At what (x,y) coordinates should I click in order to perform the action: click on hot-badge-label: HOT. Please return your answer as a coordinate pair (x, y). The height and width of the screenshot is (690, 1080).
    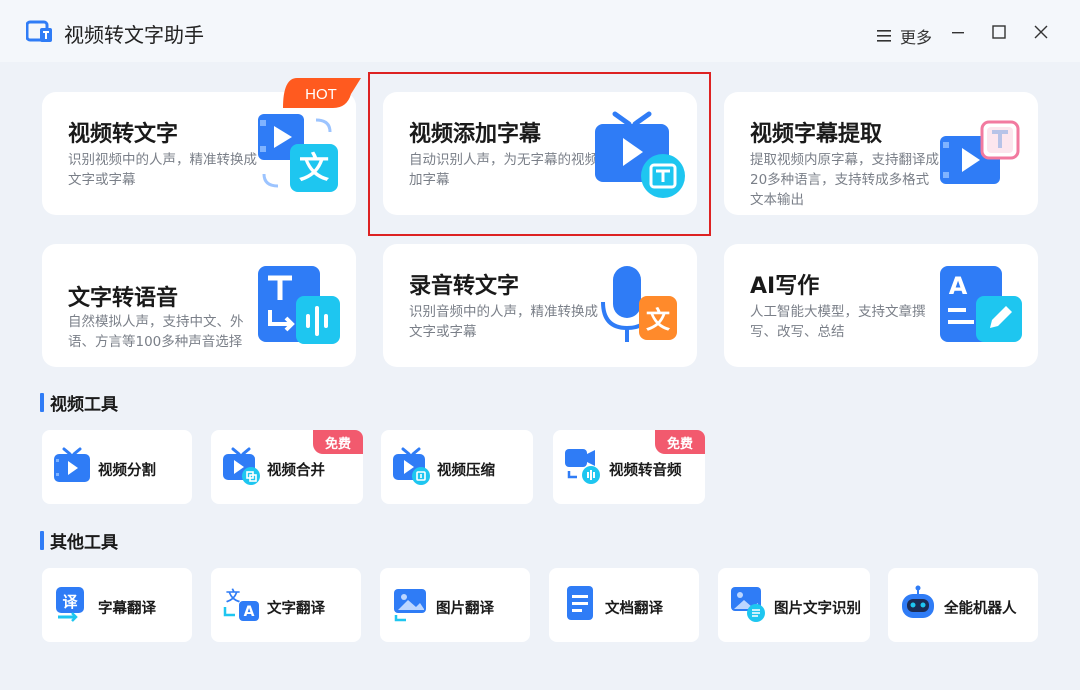
    Looking at the image, I should click on (321, 94).